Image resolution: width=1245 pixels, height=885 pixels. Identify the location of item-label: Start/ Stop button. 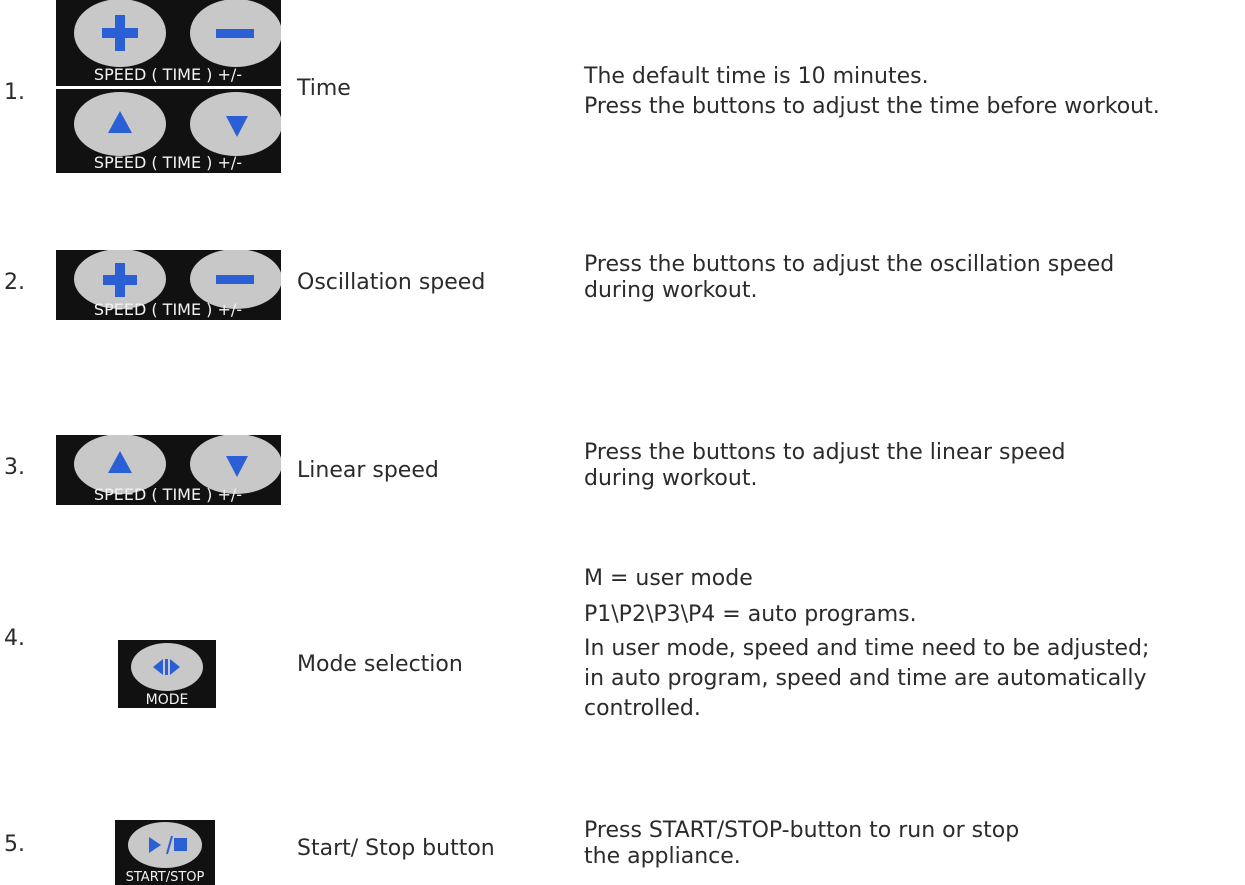
(396, 848).